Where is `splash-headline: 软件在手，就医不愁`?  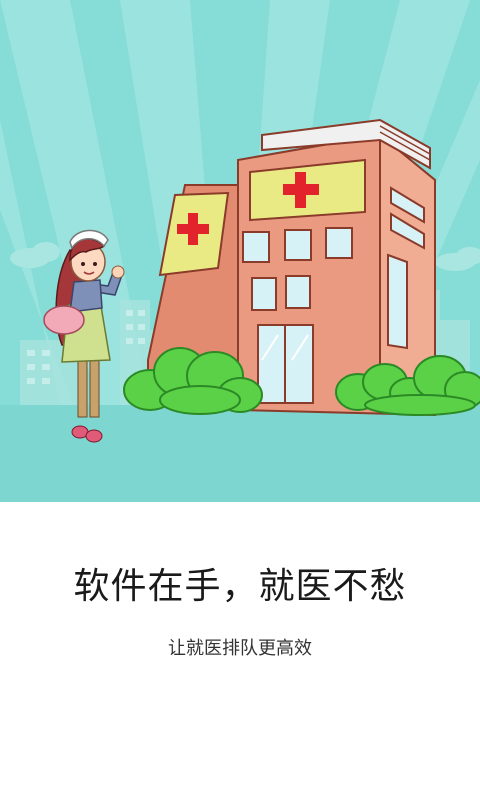 splash-headline: 软件在手，就医不愁 is located at coordinates (240, 586).